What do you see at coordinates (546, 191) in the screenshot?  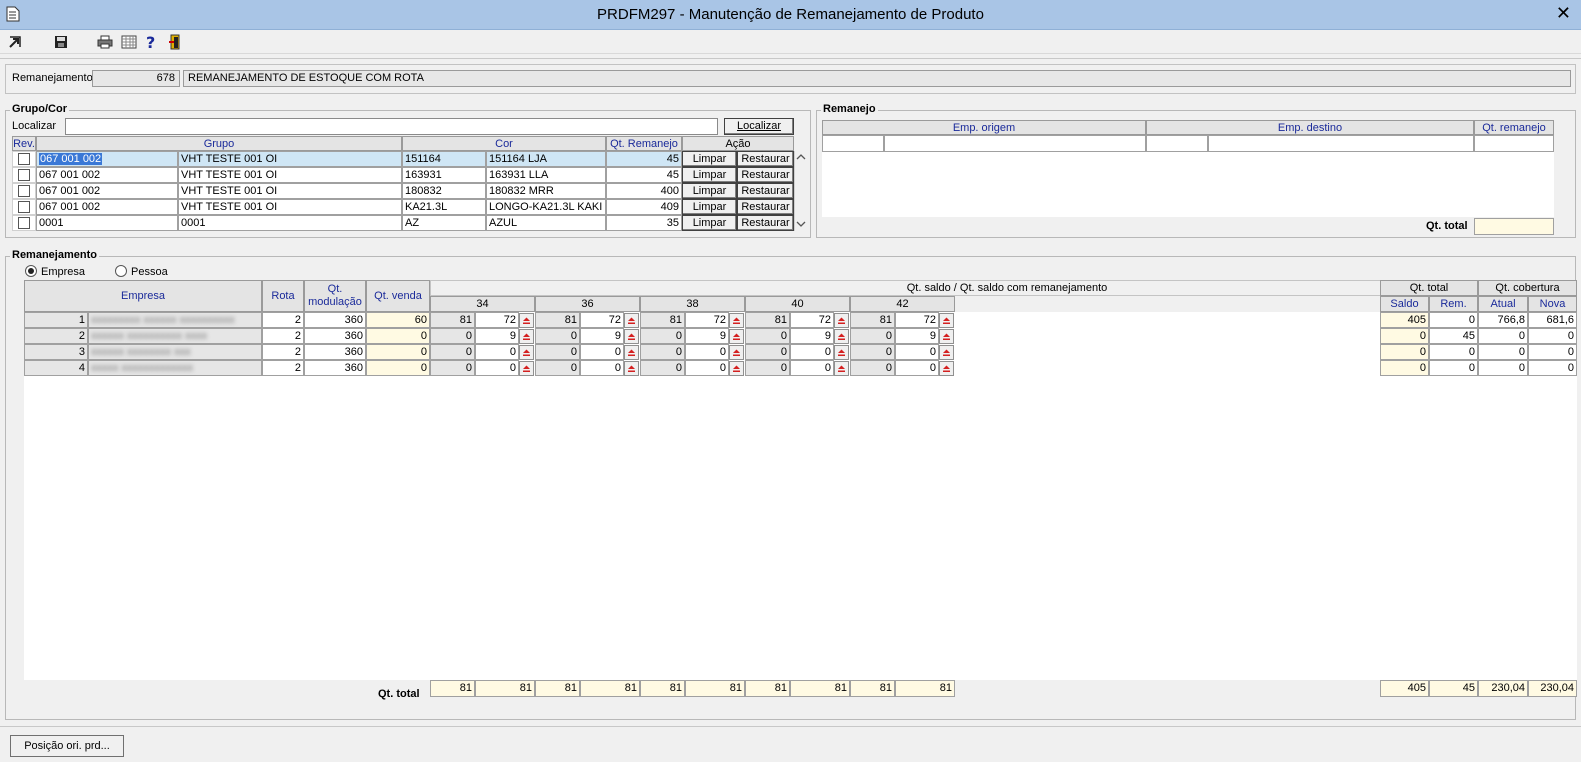 I see `cor-desc-cell: 180832 MRR` at bounding box center [546, 191].